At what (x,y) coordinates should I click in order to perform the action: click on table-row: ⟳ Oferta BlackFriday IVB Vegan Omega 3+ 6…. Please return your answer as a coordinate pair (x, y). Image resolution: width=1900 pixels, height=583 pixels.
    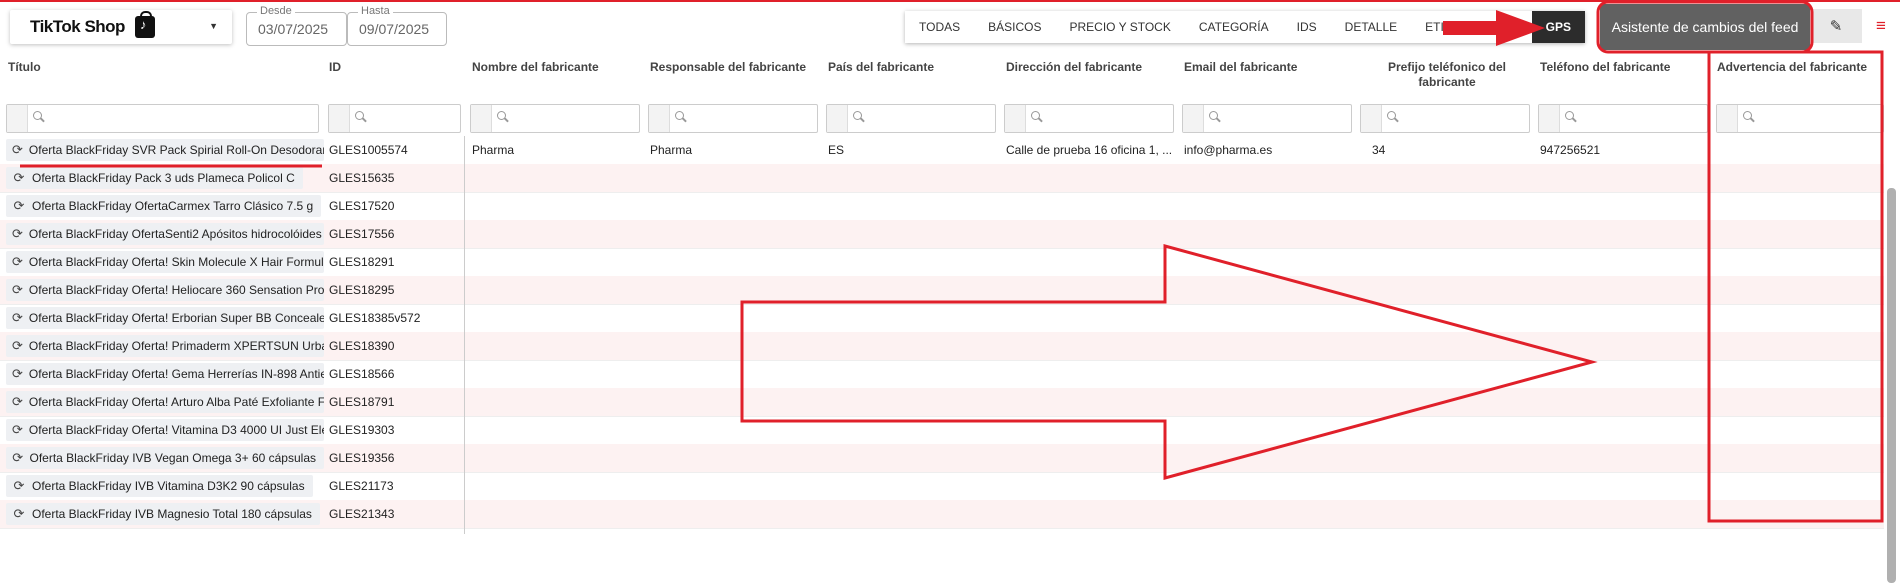
    Looking at the image, I should click on (942, 458).